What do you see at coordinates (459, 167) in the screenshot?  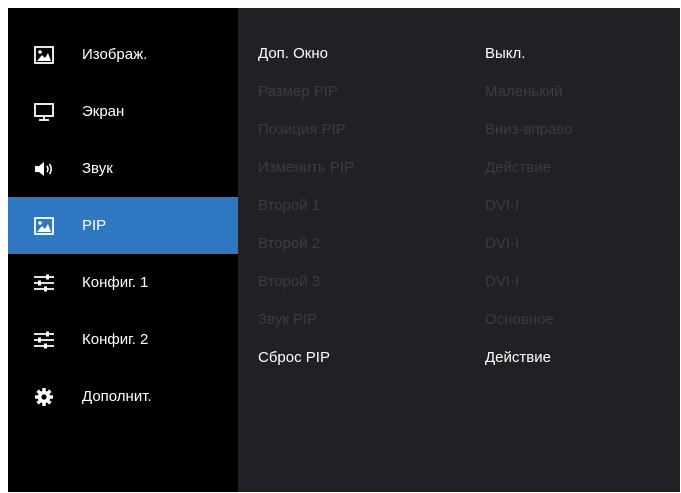 I see `setting-row-pip-change: Изменить PIP Действие` at bounding box center [459, 167].